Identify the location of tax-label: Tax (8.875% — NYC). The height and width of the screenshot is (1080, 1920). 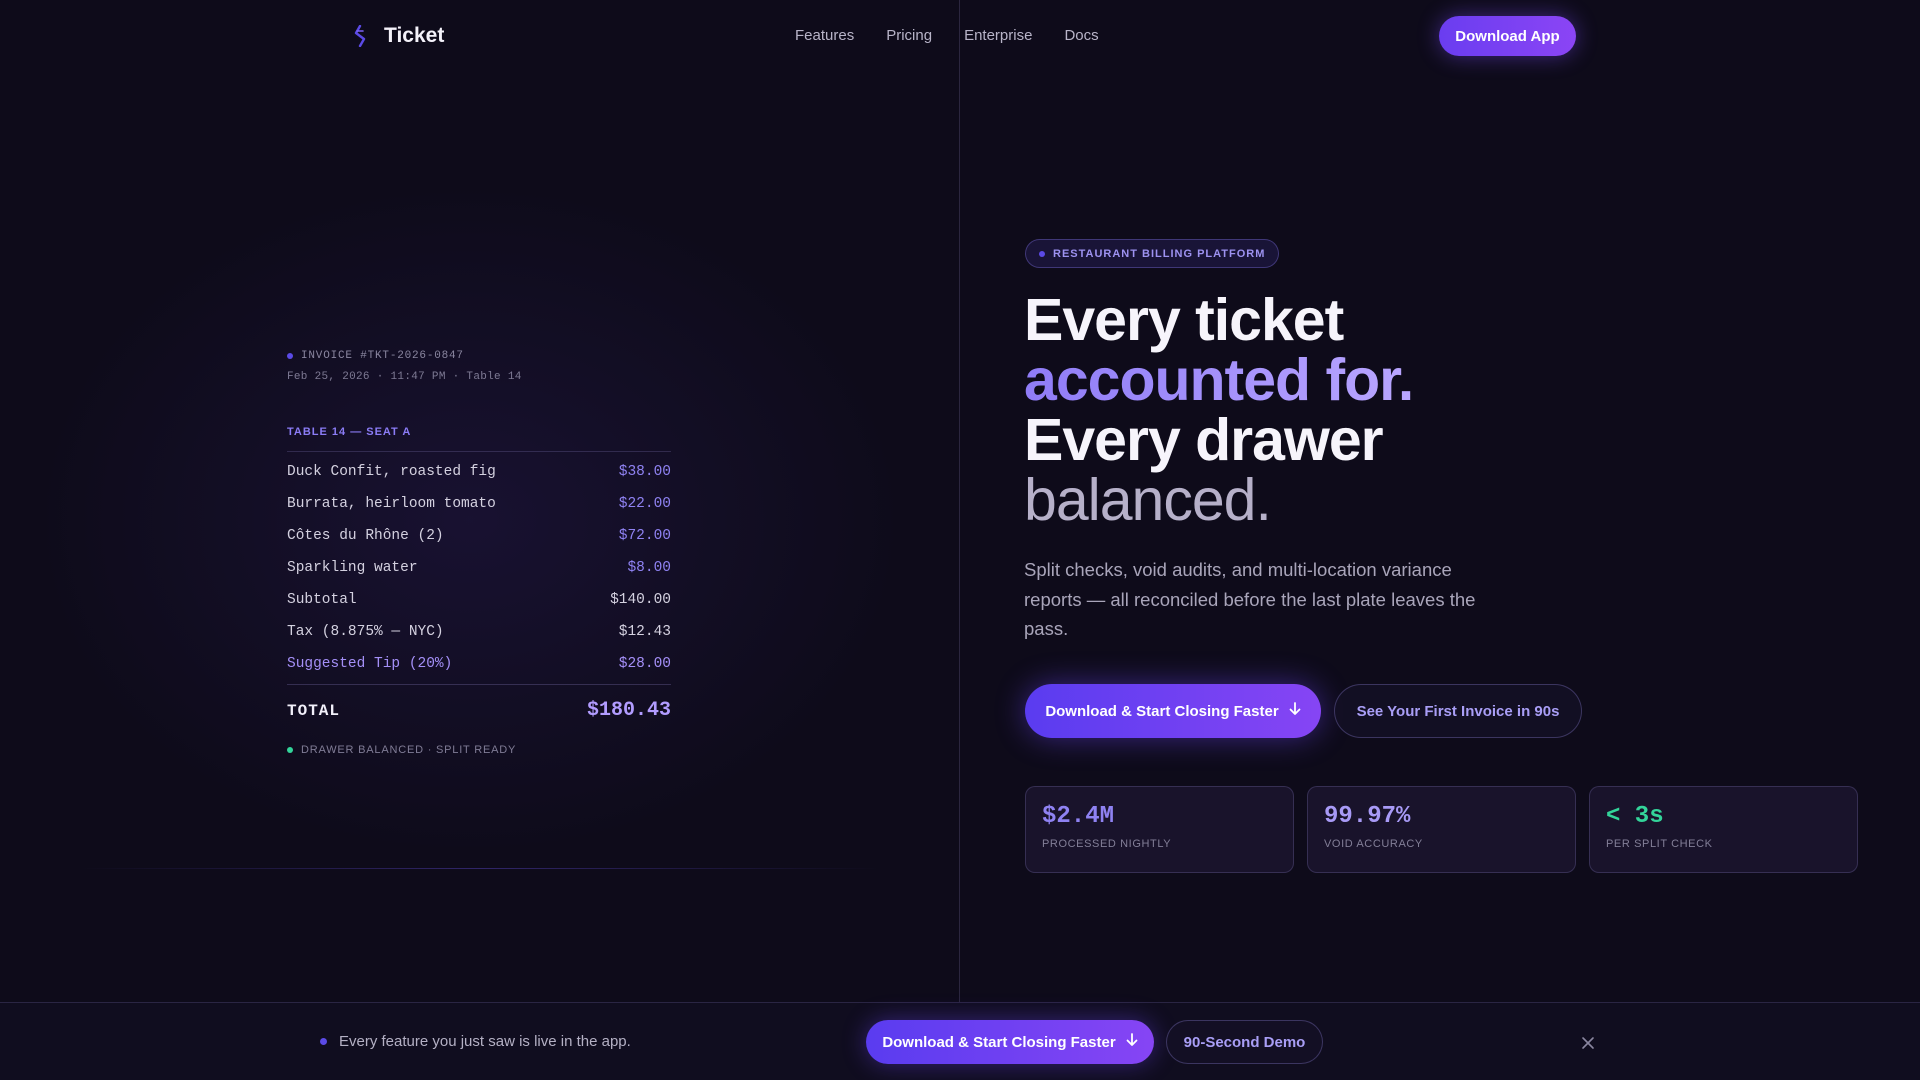
(365, 632).